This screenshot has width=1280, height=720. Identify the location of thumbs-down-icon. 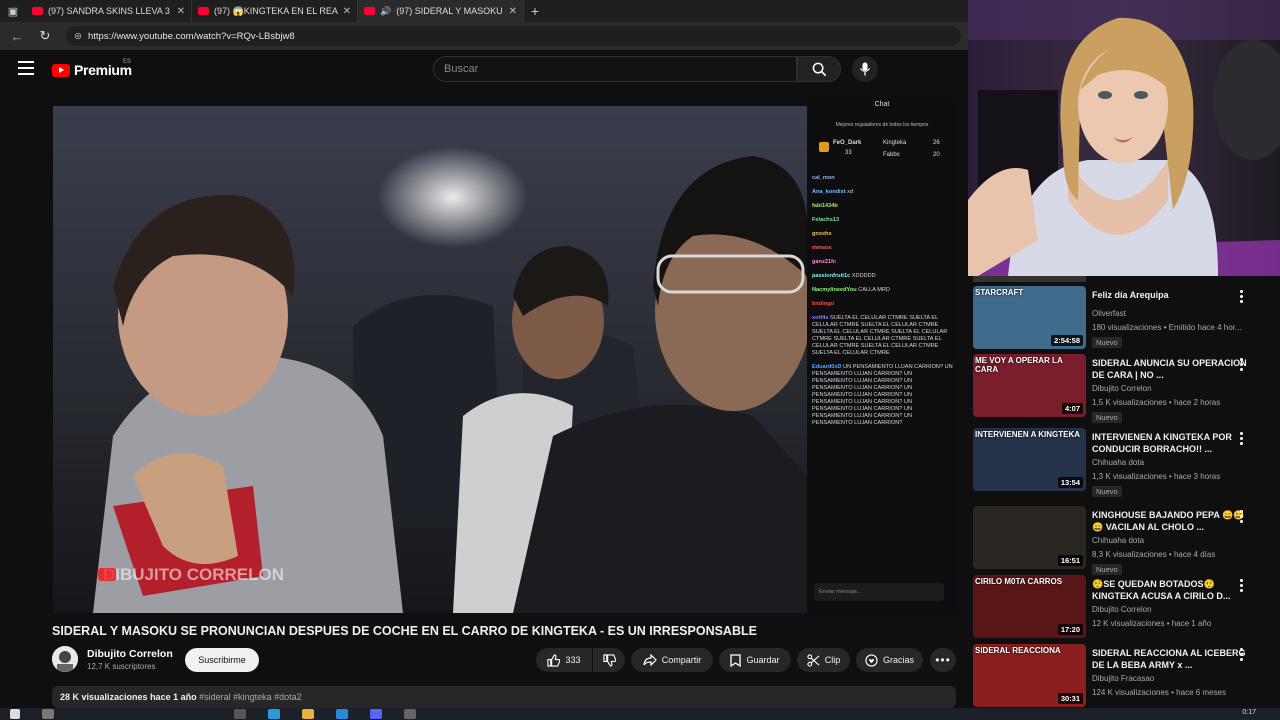
(609, 660).